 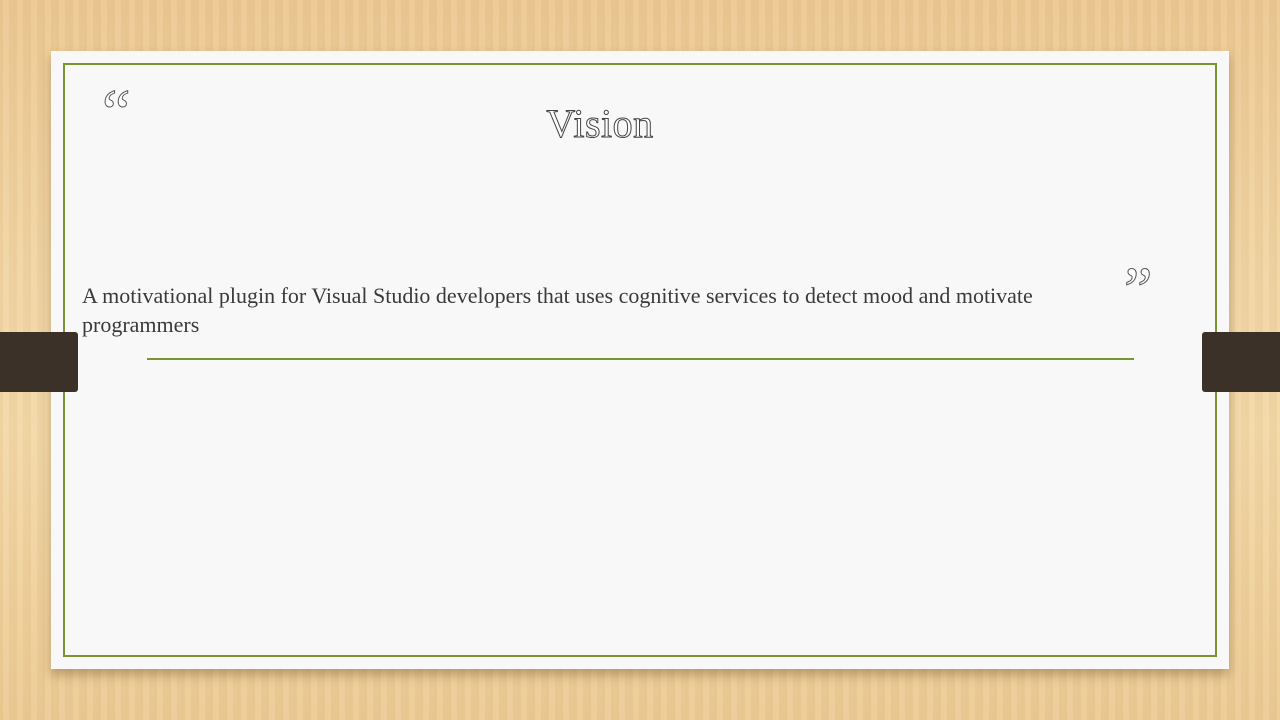 What do you see at coordinates (116, 111) in the screenshot?
I see `open-quote-icon: “` at bounding box center [116, 111].